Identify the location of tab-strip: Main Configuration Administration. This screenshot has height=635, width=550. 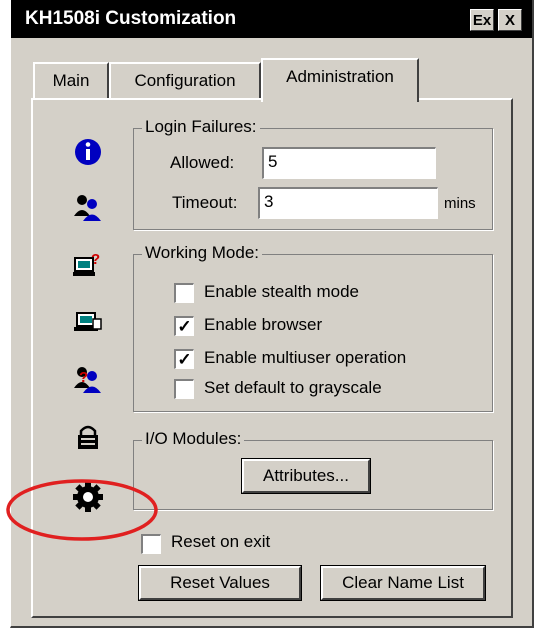
(271, 80).